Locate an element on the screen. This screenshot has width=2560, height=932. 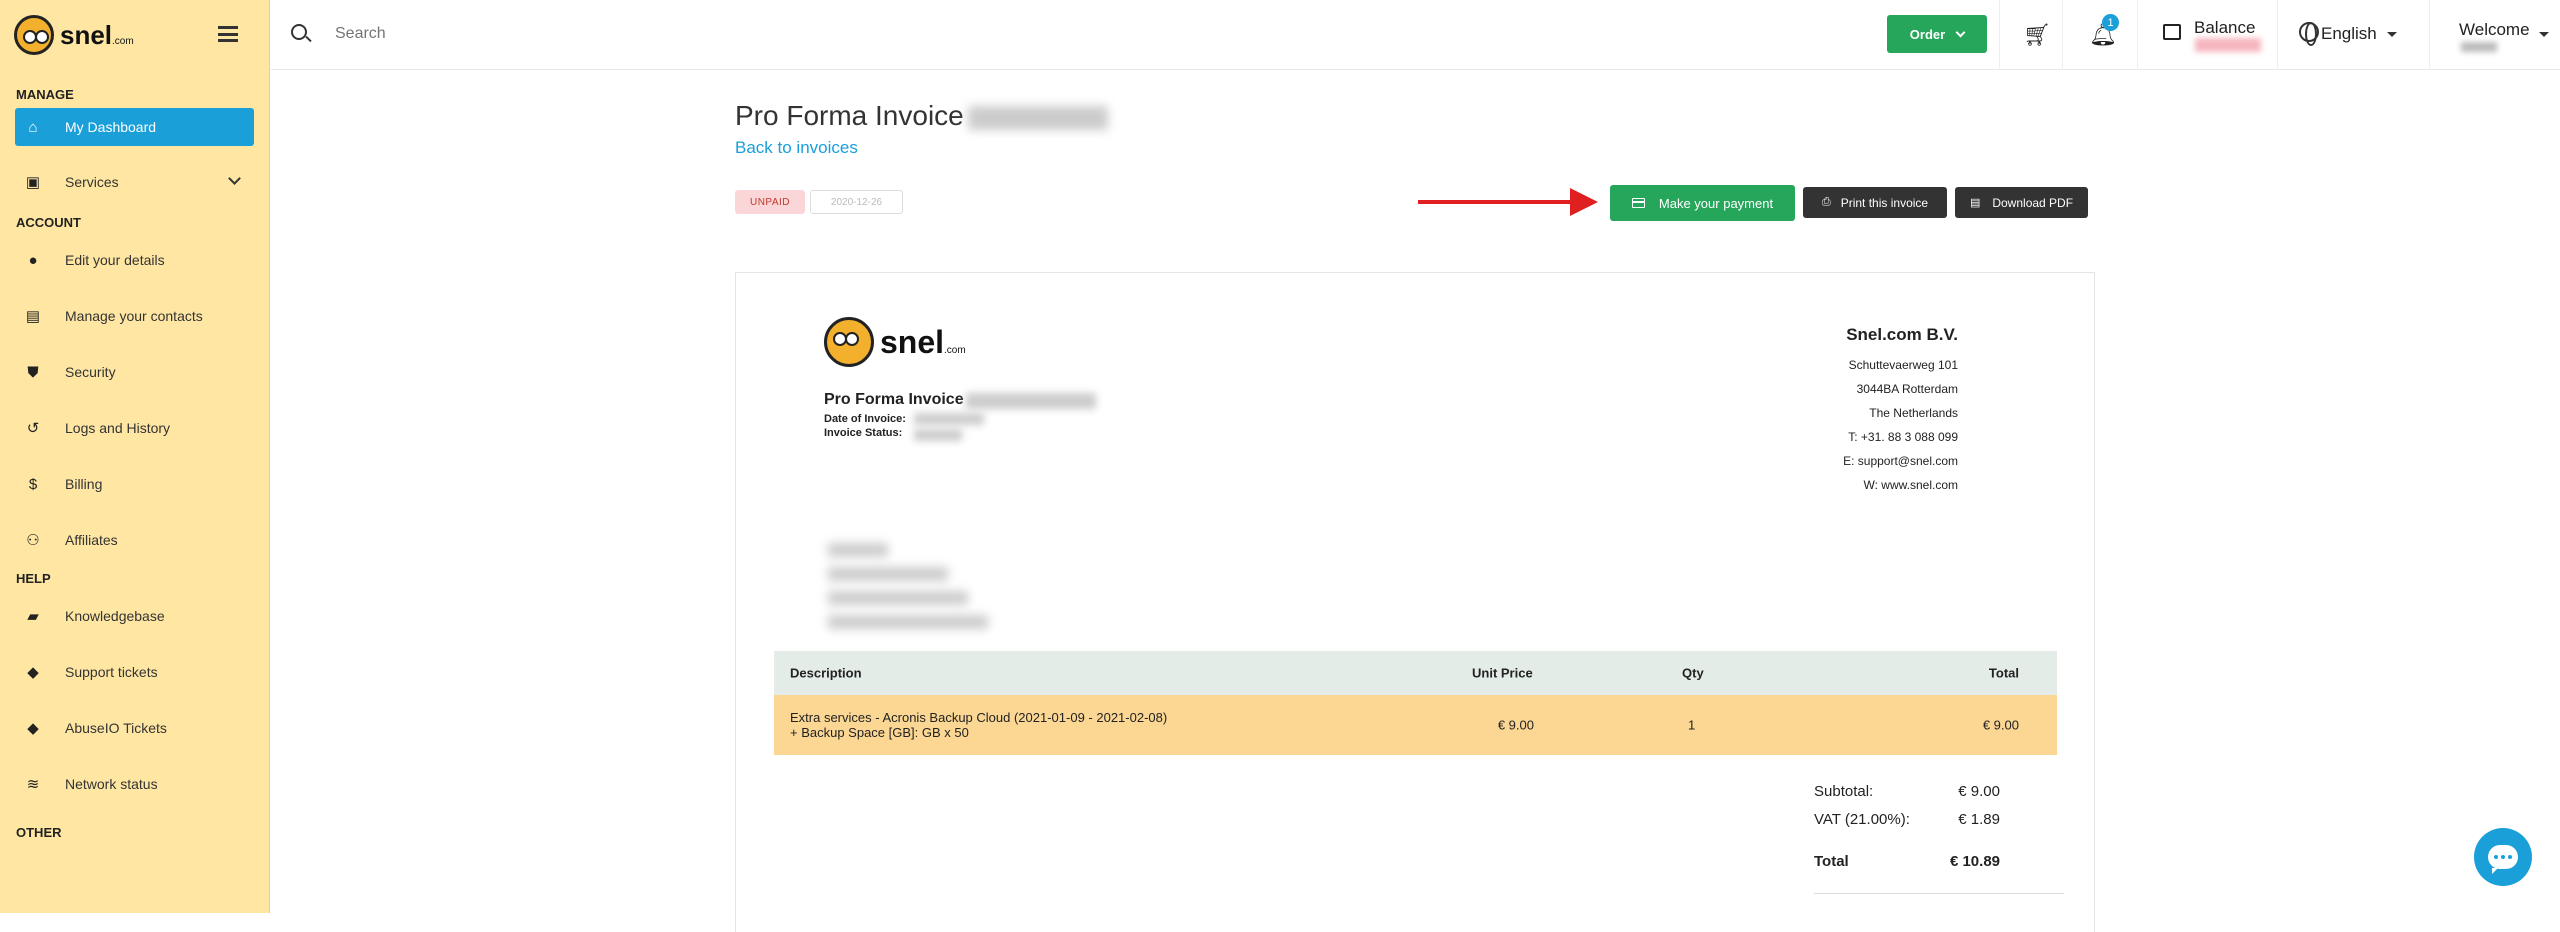
date-badge: 2020-12-26 is located at coordinates (856, 202).